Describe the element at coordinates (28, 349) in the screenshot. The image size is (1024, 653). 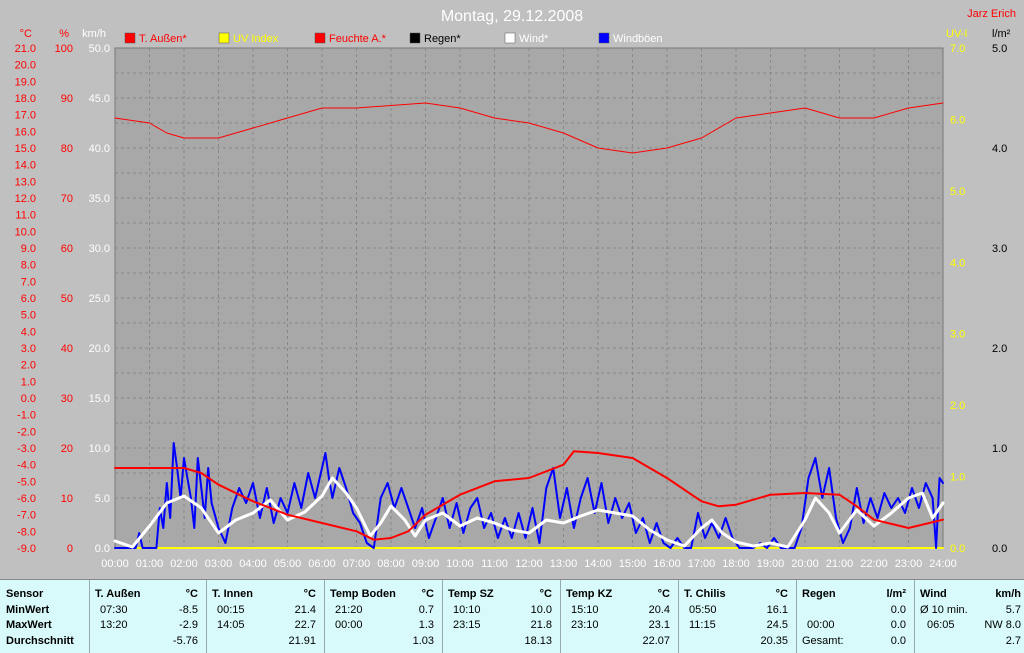
I see `axis-tick-label-left: 3.0` at that location.